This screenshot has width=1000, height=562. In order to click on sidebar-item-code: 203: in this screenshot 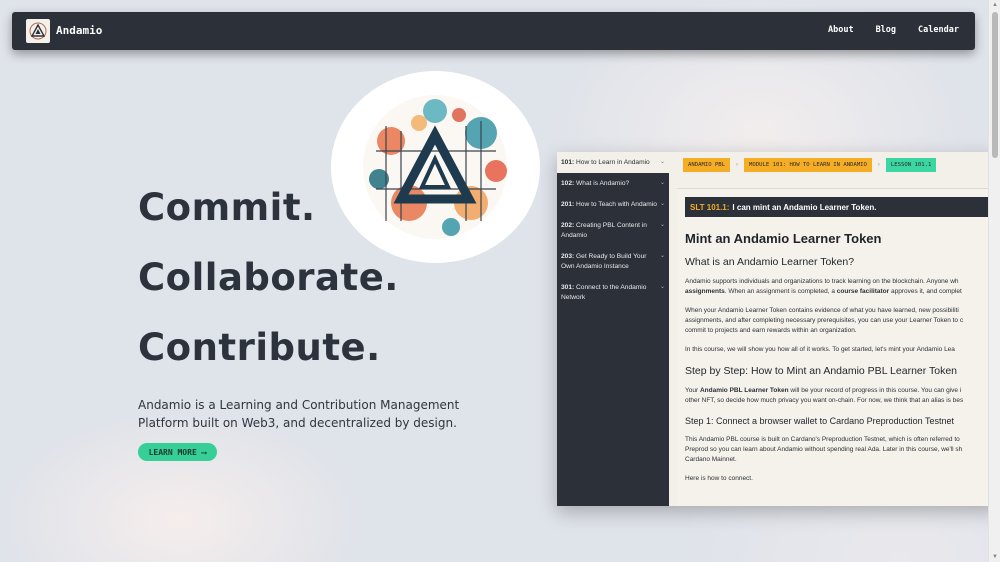, I will do `click(568, 256)`.